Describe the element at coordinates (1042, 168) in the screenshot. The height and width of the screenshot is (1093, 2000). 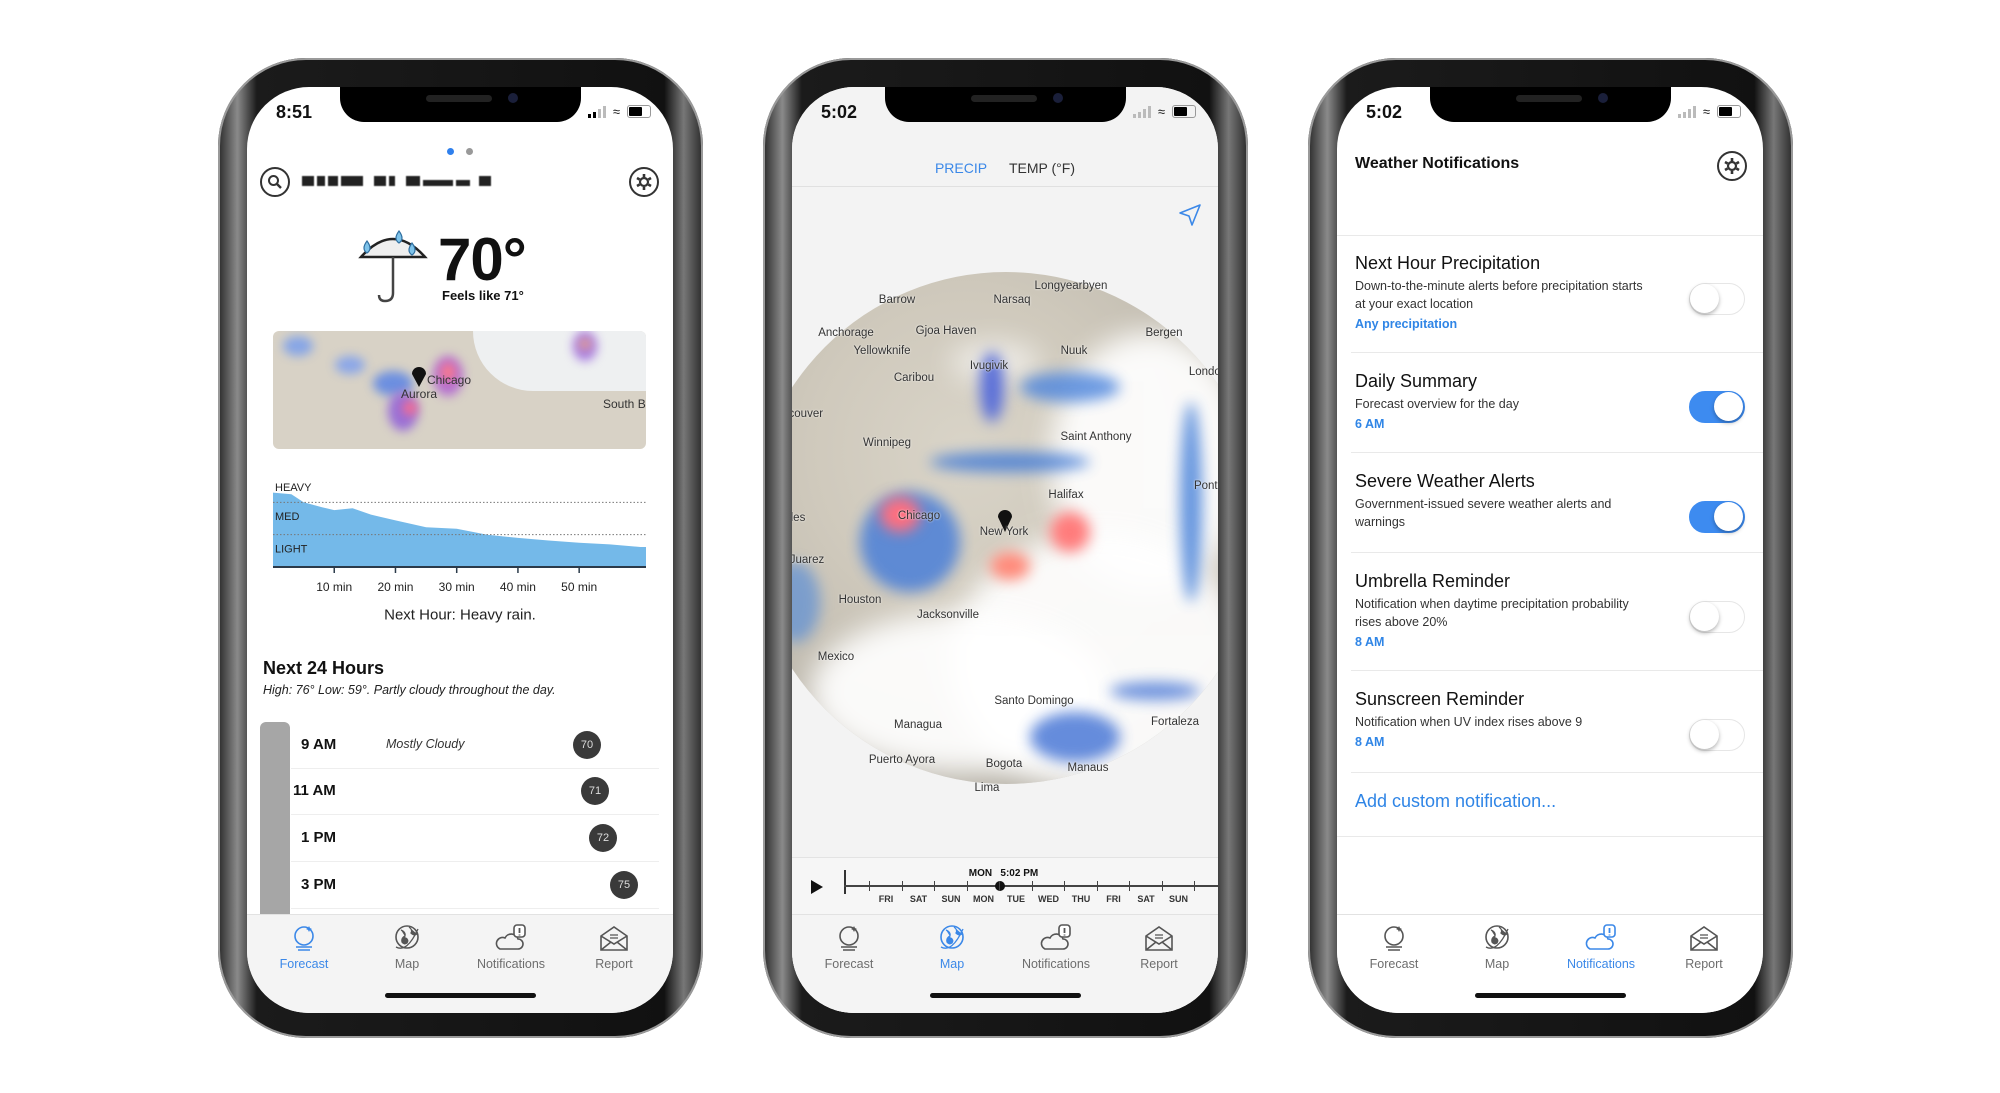
I see `layer-tab-temp: TEMP (°F)` at that location.